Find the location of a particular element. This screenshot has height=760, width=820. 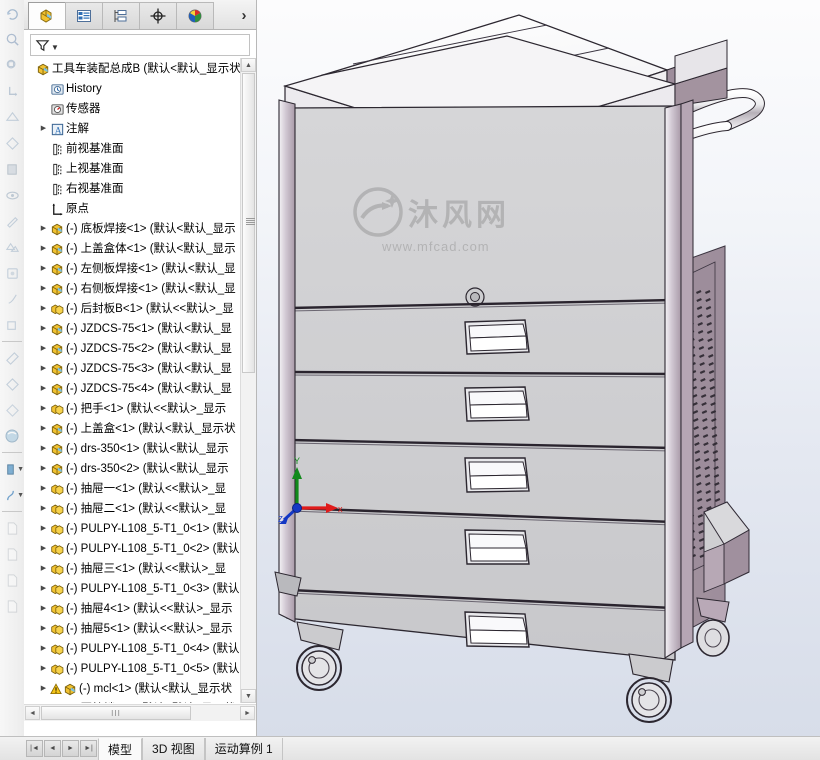

tab-nav-button-1: ◄ is located at coordinates (52, 748).